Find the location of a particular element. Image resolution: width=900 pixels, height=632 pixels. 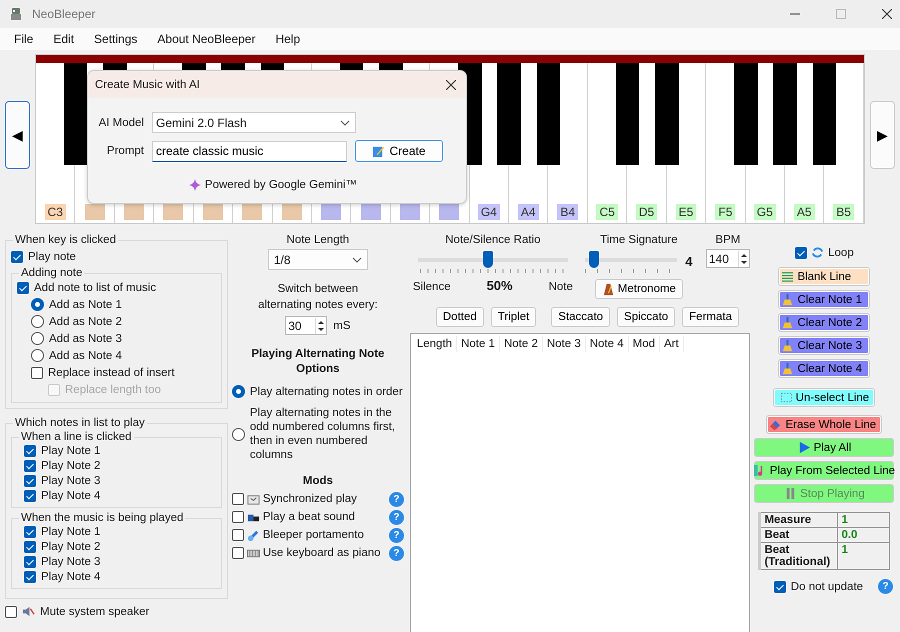

line-button: Clear Note 1 is located at coordinates (824, 299).